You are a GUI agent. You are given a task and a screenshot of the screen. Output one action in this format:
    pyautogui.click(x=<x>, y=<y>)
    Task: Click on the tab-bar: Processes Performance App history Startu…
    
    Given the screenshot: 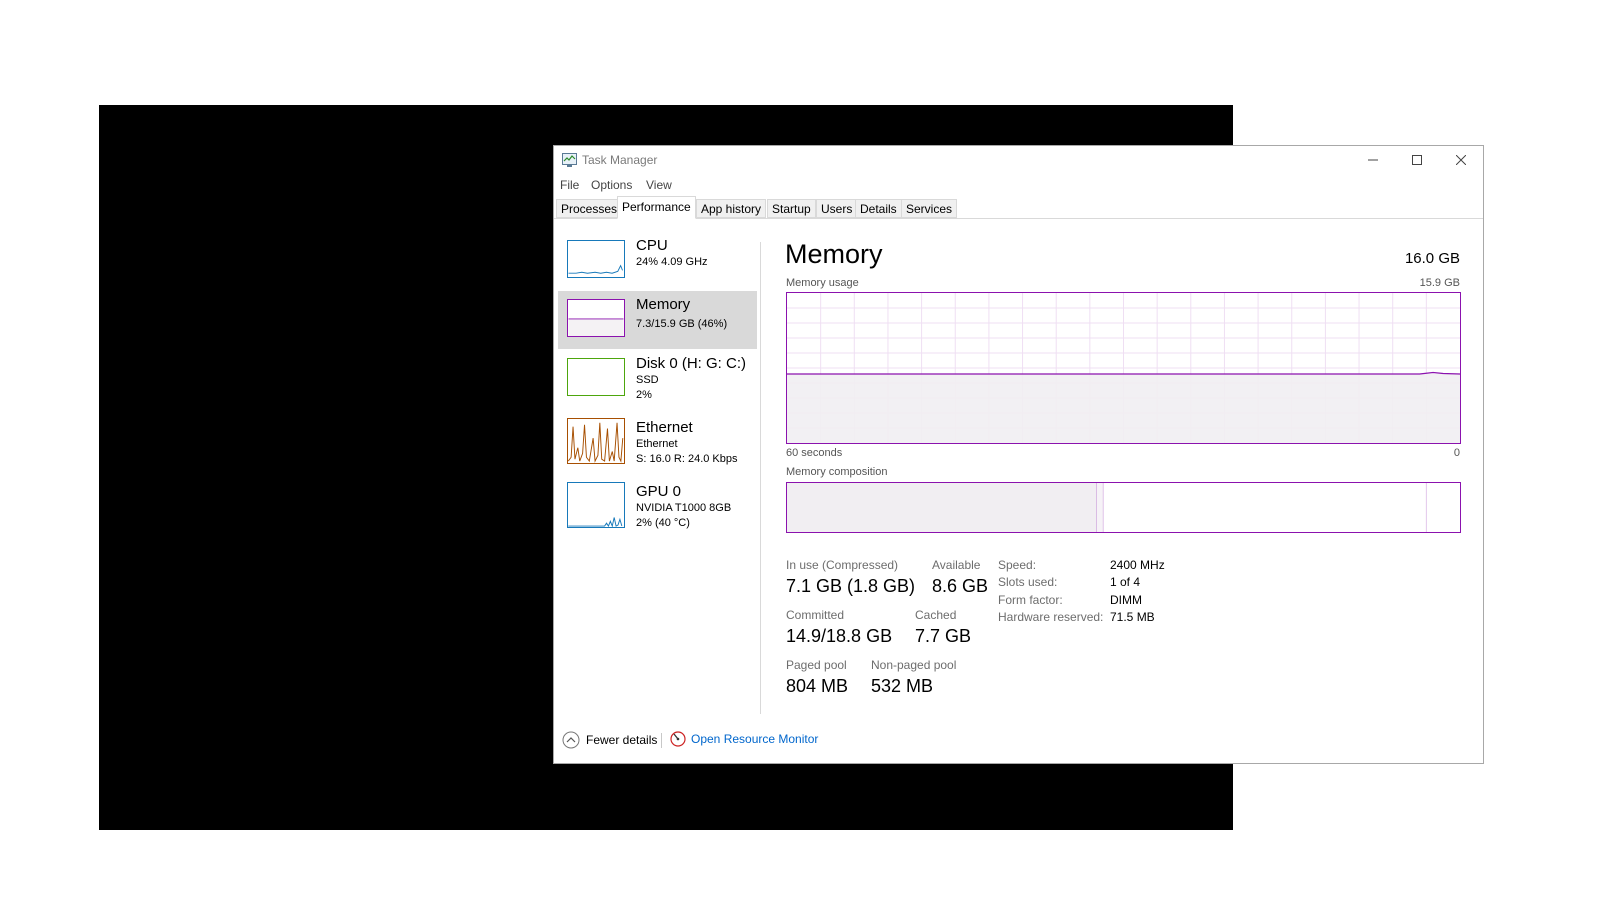 What is the action you would take?
    pyautogui.click(x=1018, y=207)
    